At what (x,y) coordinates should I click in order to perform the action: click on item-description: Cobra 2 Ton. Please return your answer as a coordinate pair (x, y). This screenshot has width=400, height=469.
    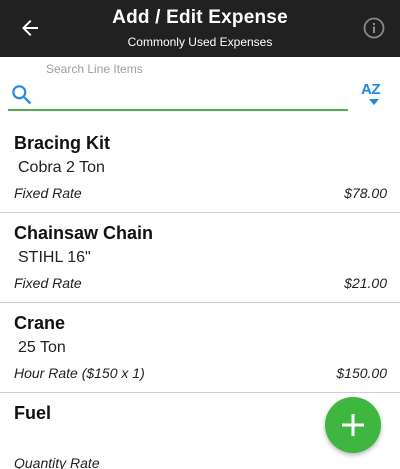
    Looking at the image, I should click on (61, 167).